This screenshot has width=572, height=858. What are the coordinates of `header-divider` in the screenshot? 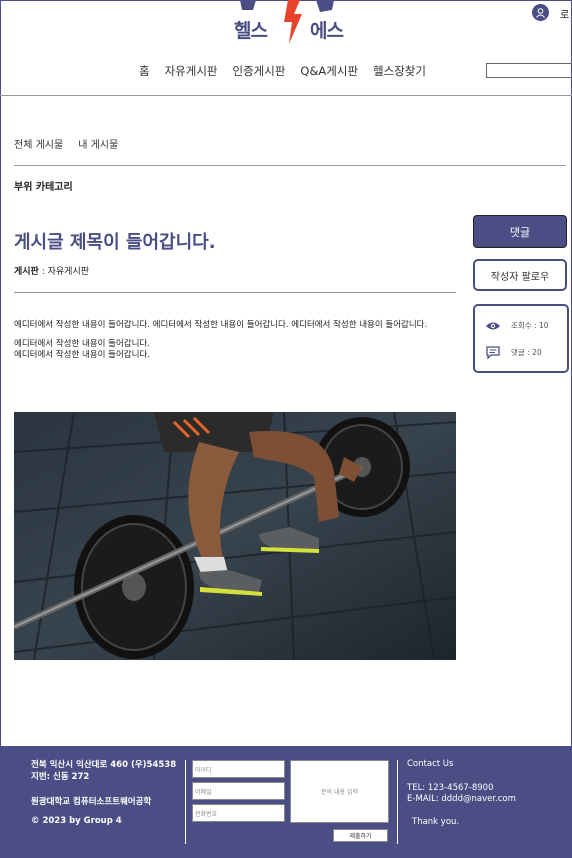 It's located at (286, 95).